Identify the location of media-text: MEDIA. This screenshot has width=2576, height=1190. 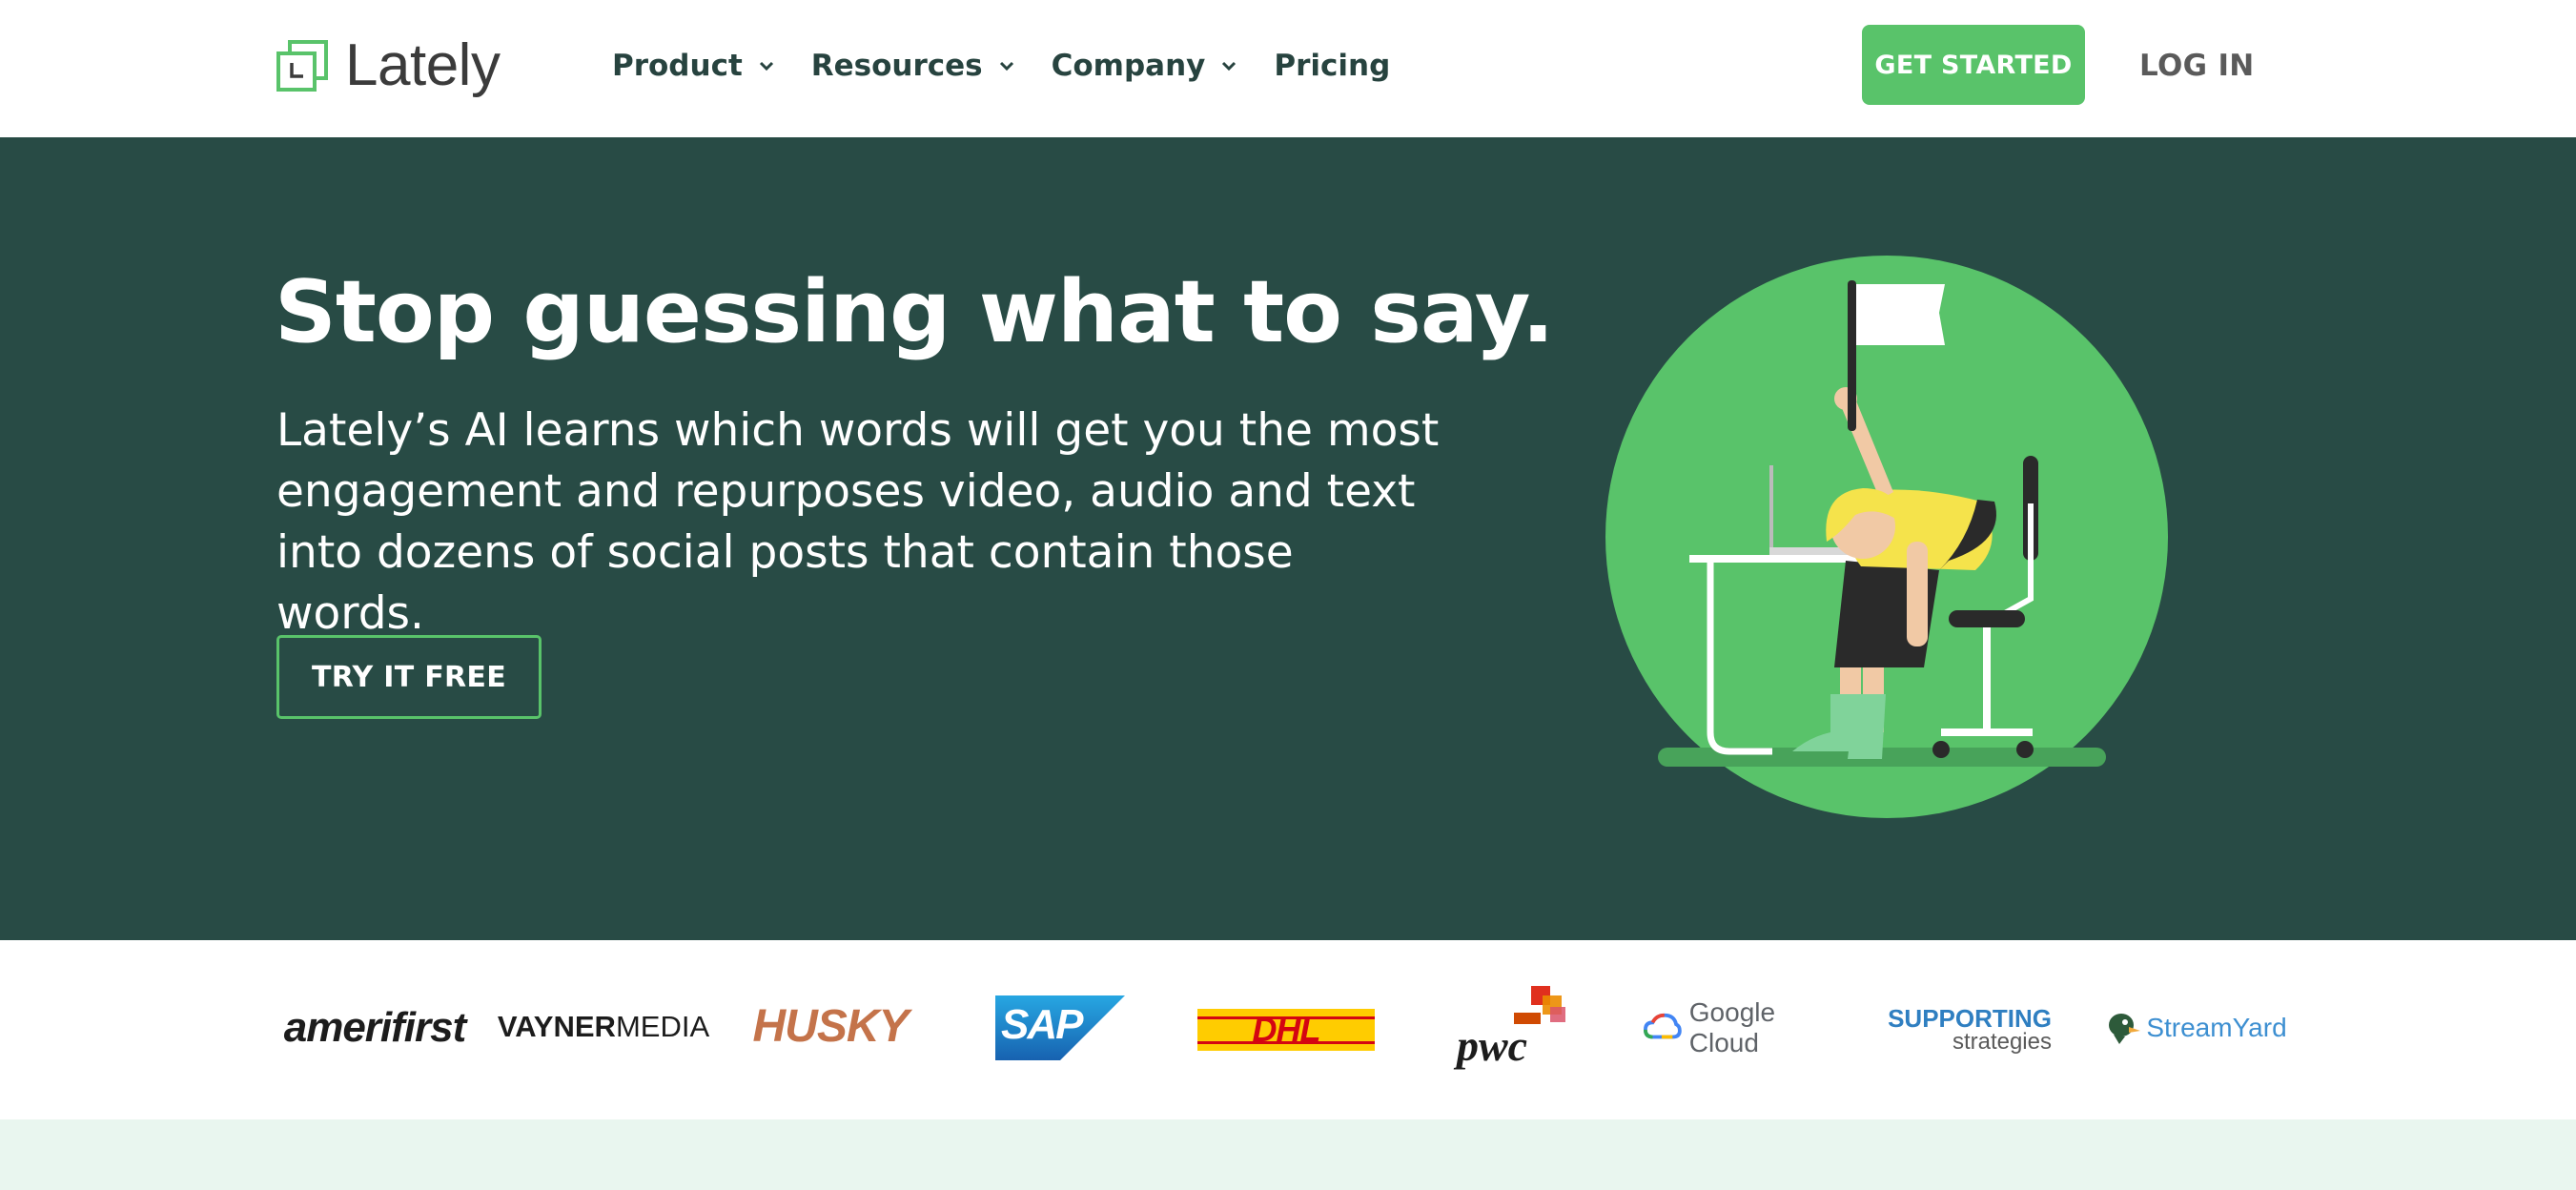
(662, 1027).